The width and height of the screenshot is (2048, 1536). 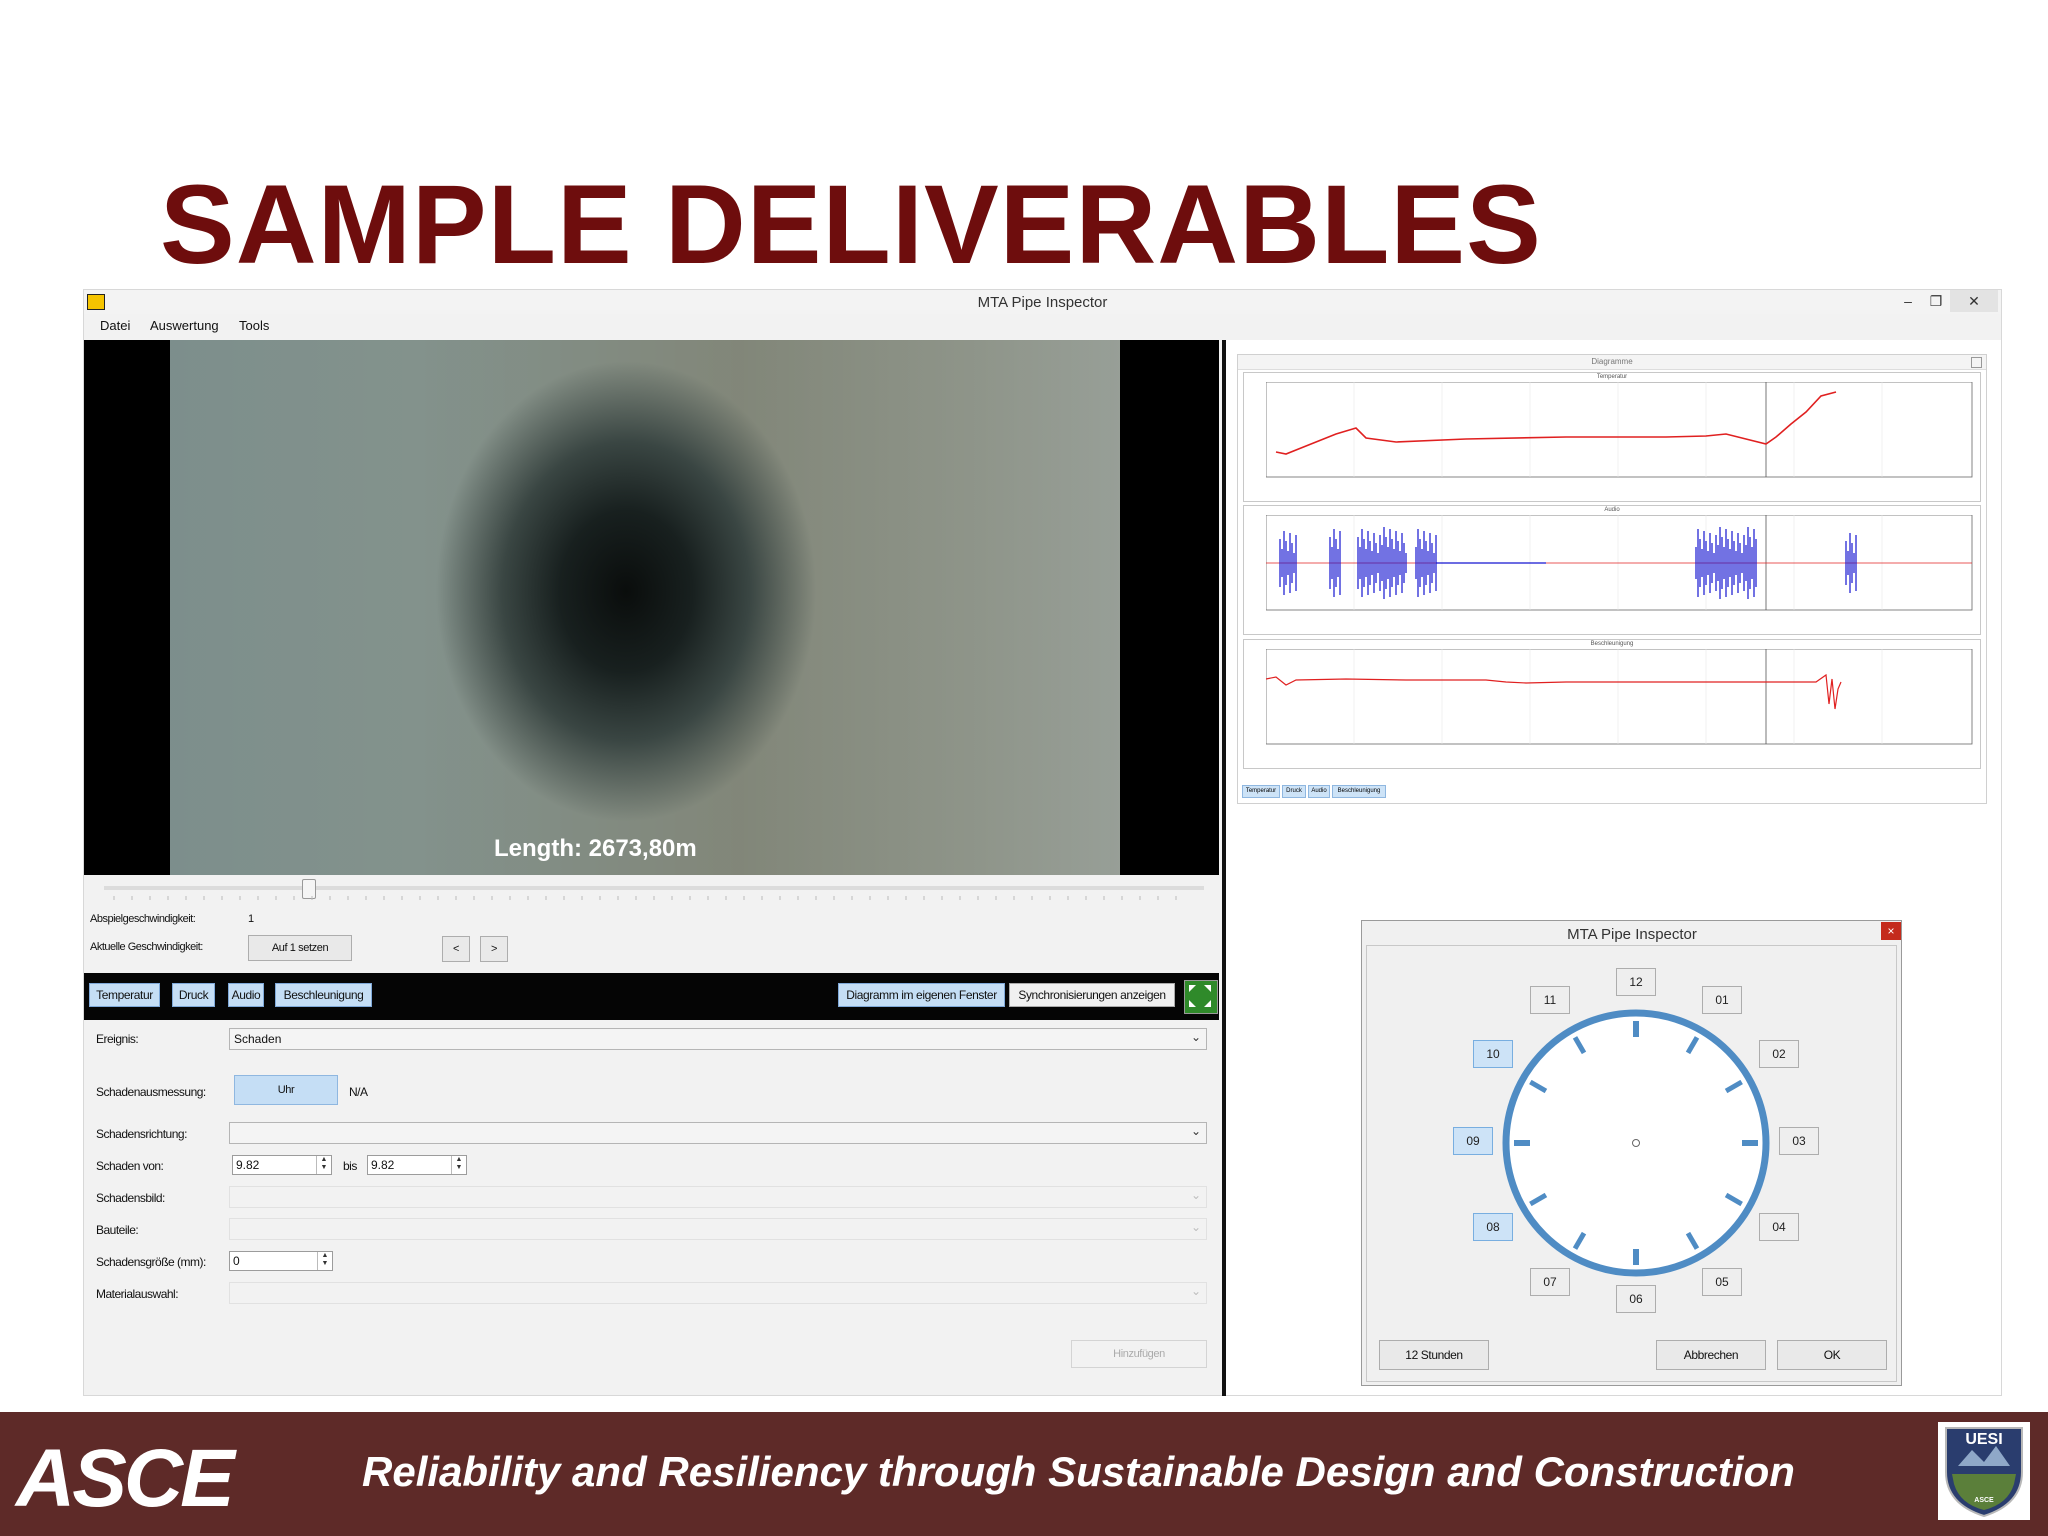 What do you see at coordinates (137, 1294) in the screenshot?
I see `material-label: Materialauswahl:` at bounding box center [137, 1294].